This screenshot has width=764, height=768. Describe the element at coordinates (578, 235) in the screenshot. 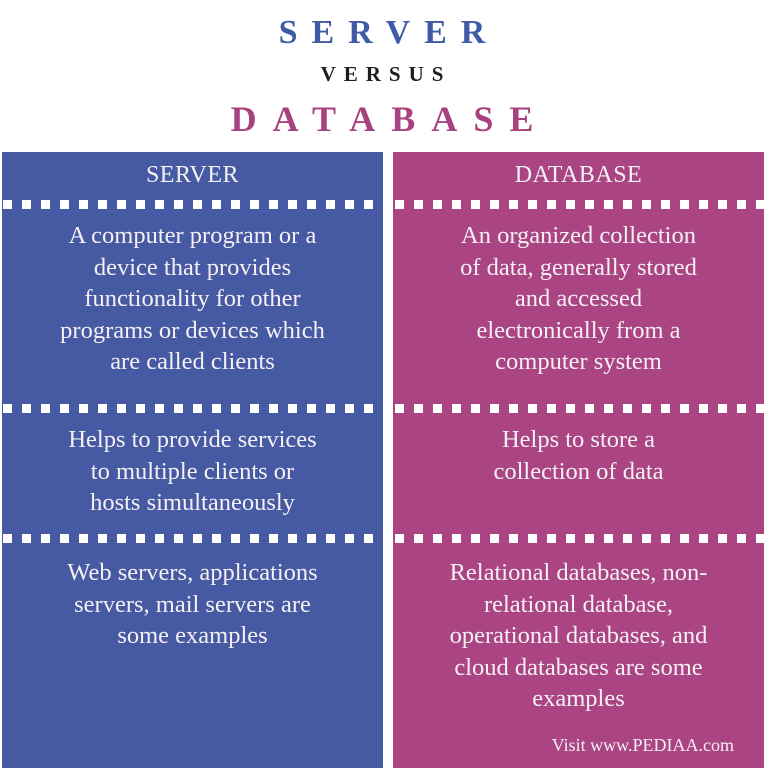

I see `text-line: An organized collection` at that location.